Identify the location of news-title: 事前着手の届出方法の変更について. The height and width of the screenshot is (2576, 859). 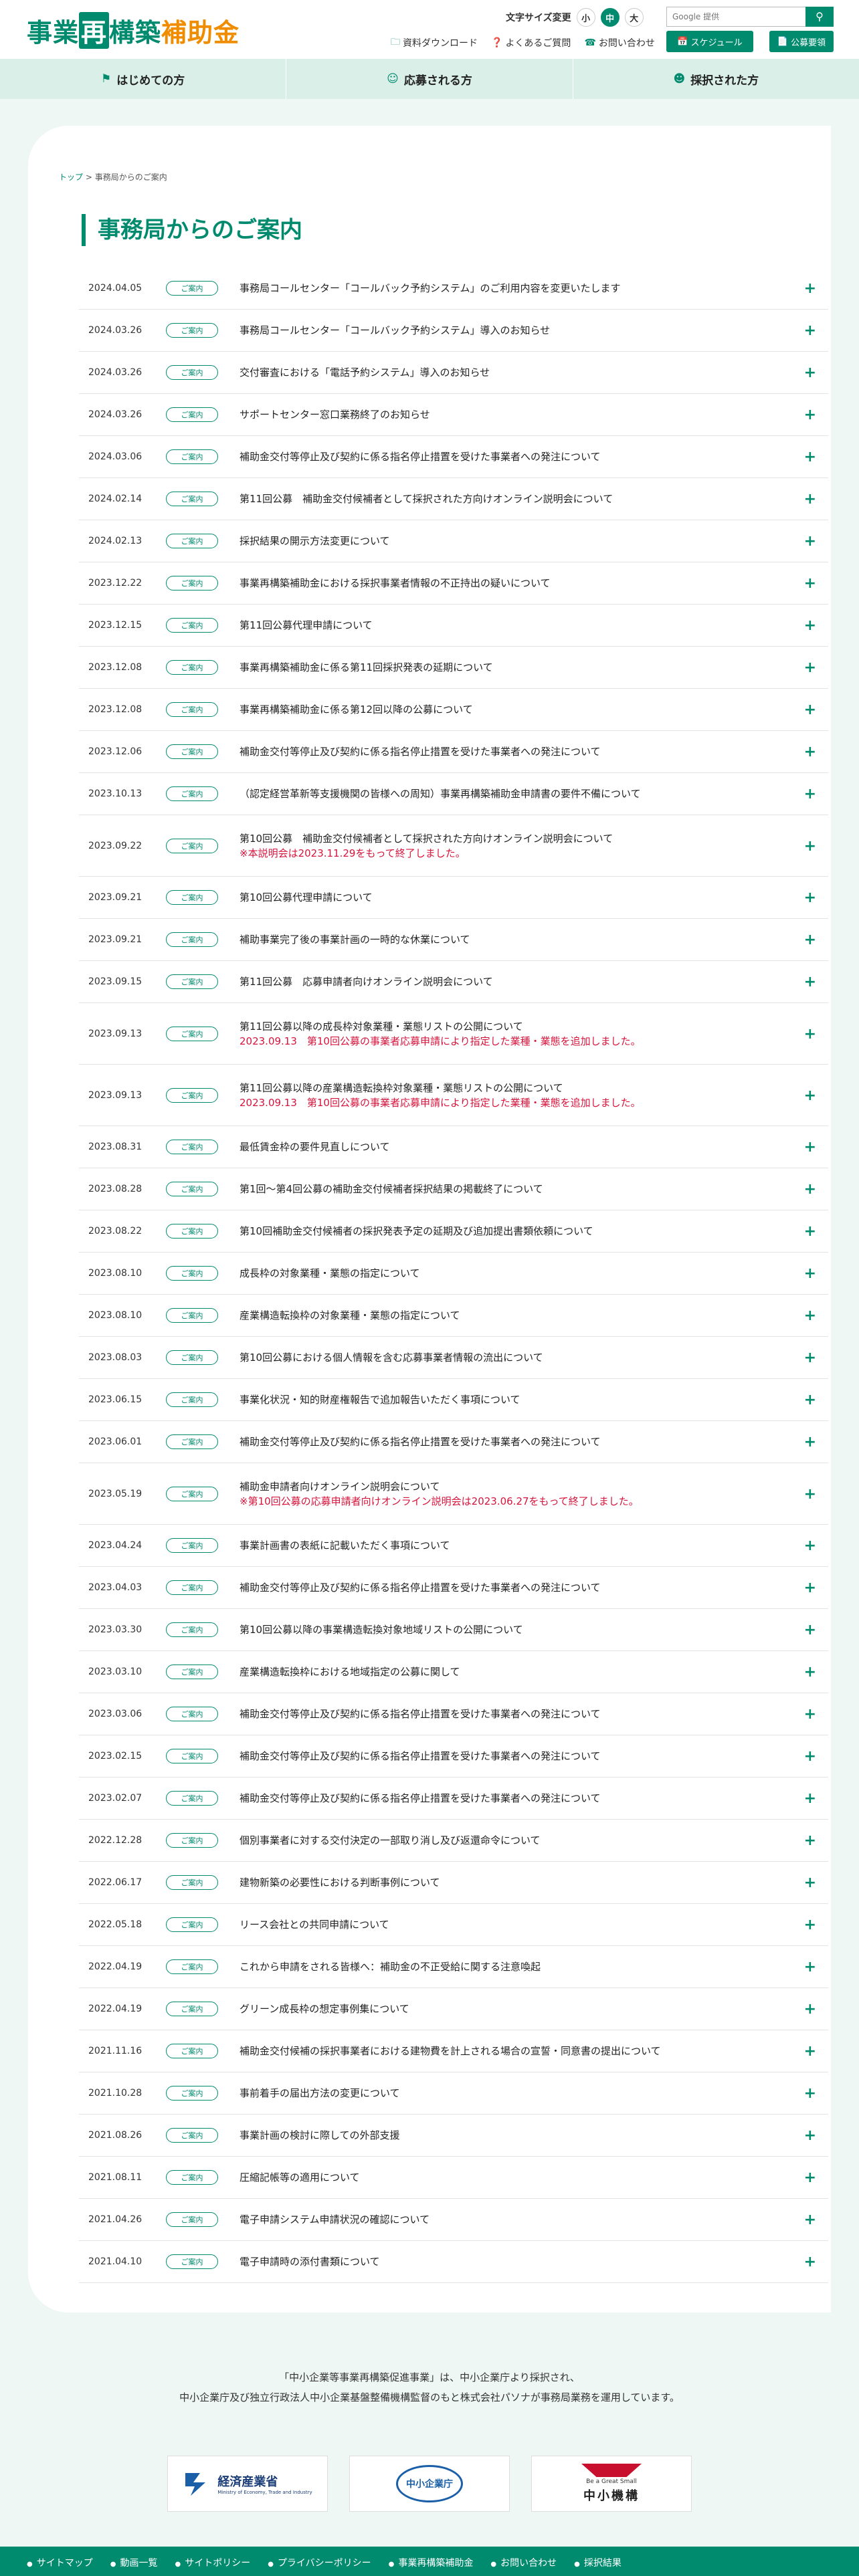
(320, 2093).